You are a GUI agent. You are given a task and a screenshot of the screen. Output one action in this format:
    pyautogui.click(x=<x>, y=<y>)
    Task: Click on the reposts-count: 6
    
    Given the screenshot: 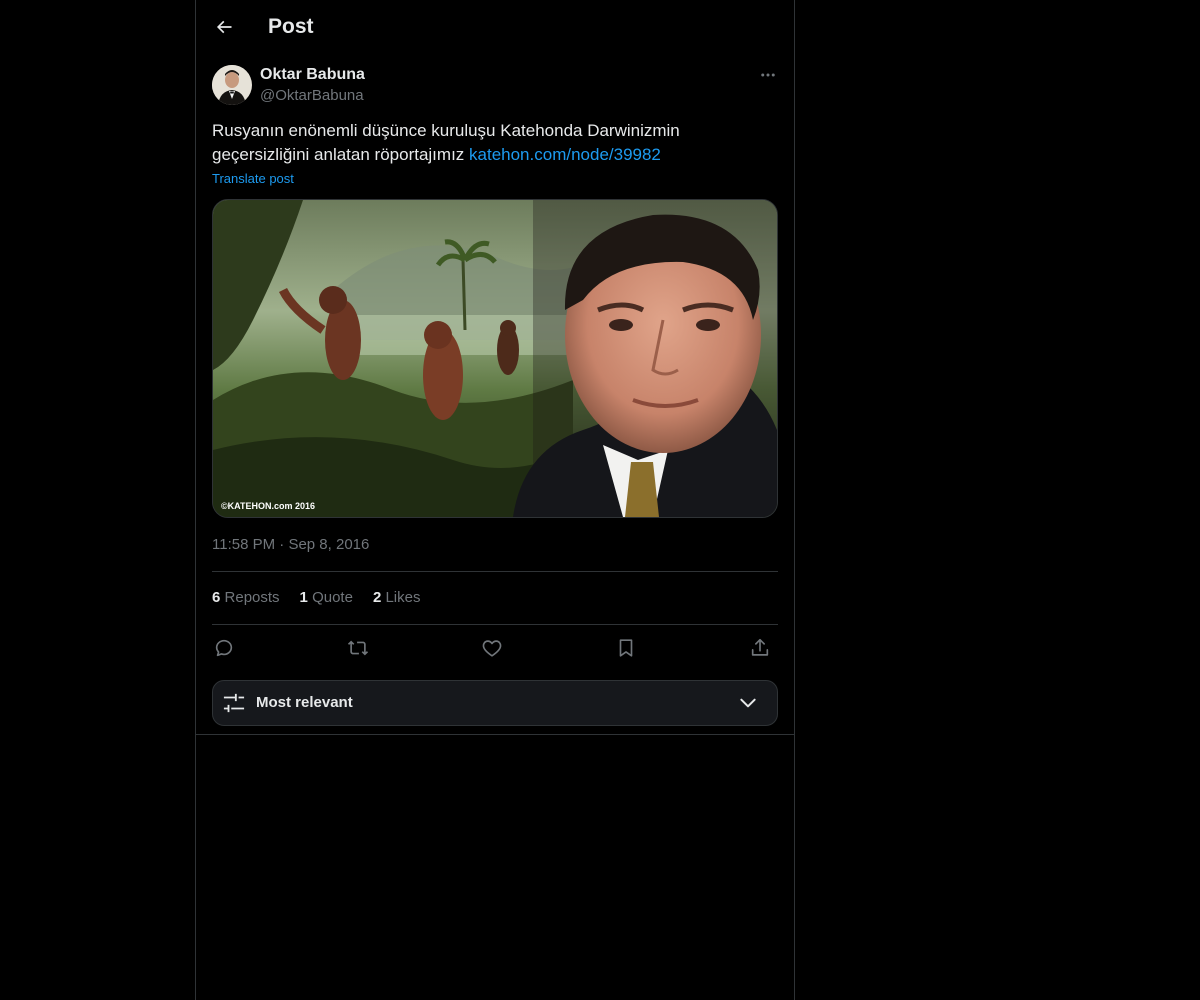 What is the action you would take?
    pyautogui.click(x=216, y=597)
    